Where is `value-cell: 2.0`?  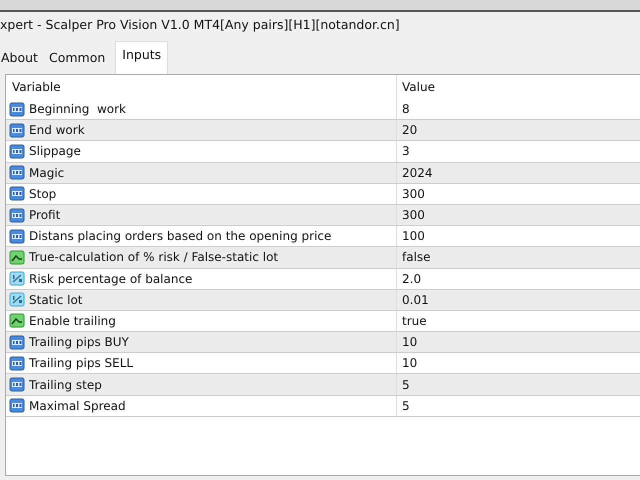 value-cell: 2.0 is located at coordinates (409, 279).